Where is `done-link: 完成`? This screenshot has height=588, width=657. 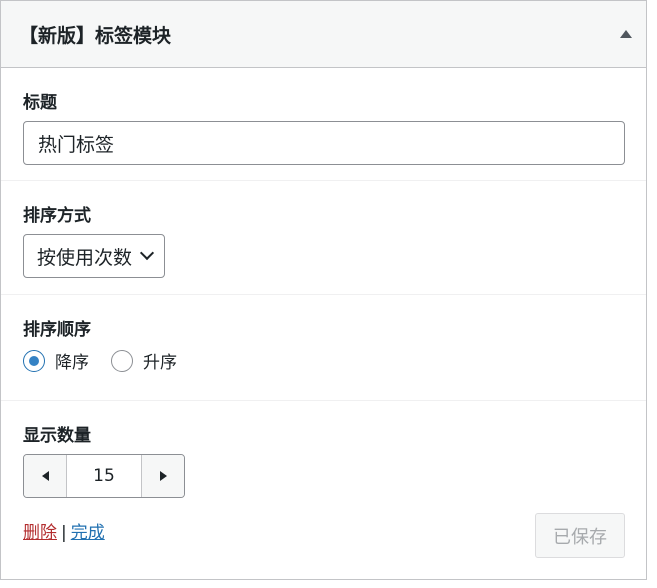
done-link: 完成 is located at coordinates (88, 533).